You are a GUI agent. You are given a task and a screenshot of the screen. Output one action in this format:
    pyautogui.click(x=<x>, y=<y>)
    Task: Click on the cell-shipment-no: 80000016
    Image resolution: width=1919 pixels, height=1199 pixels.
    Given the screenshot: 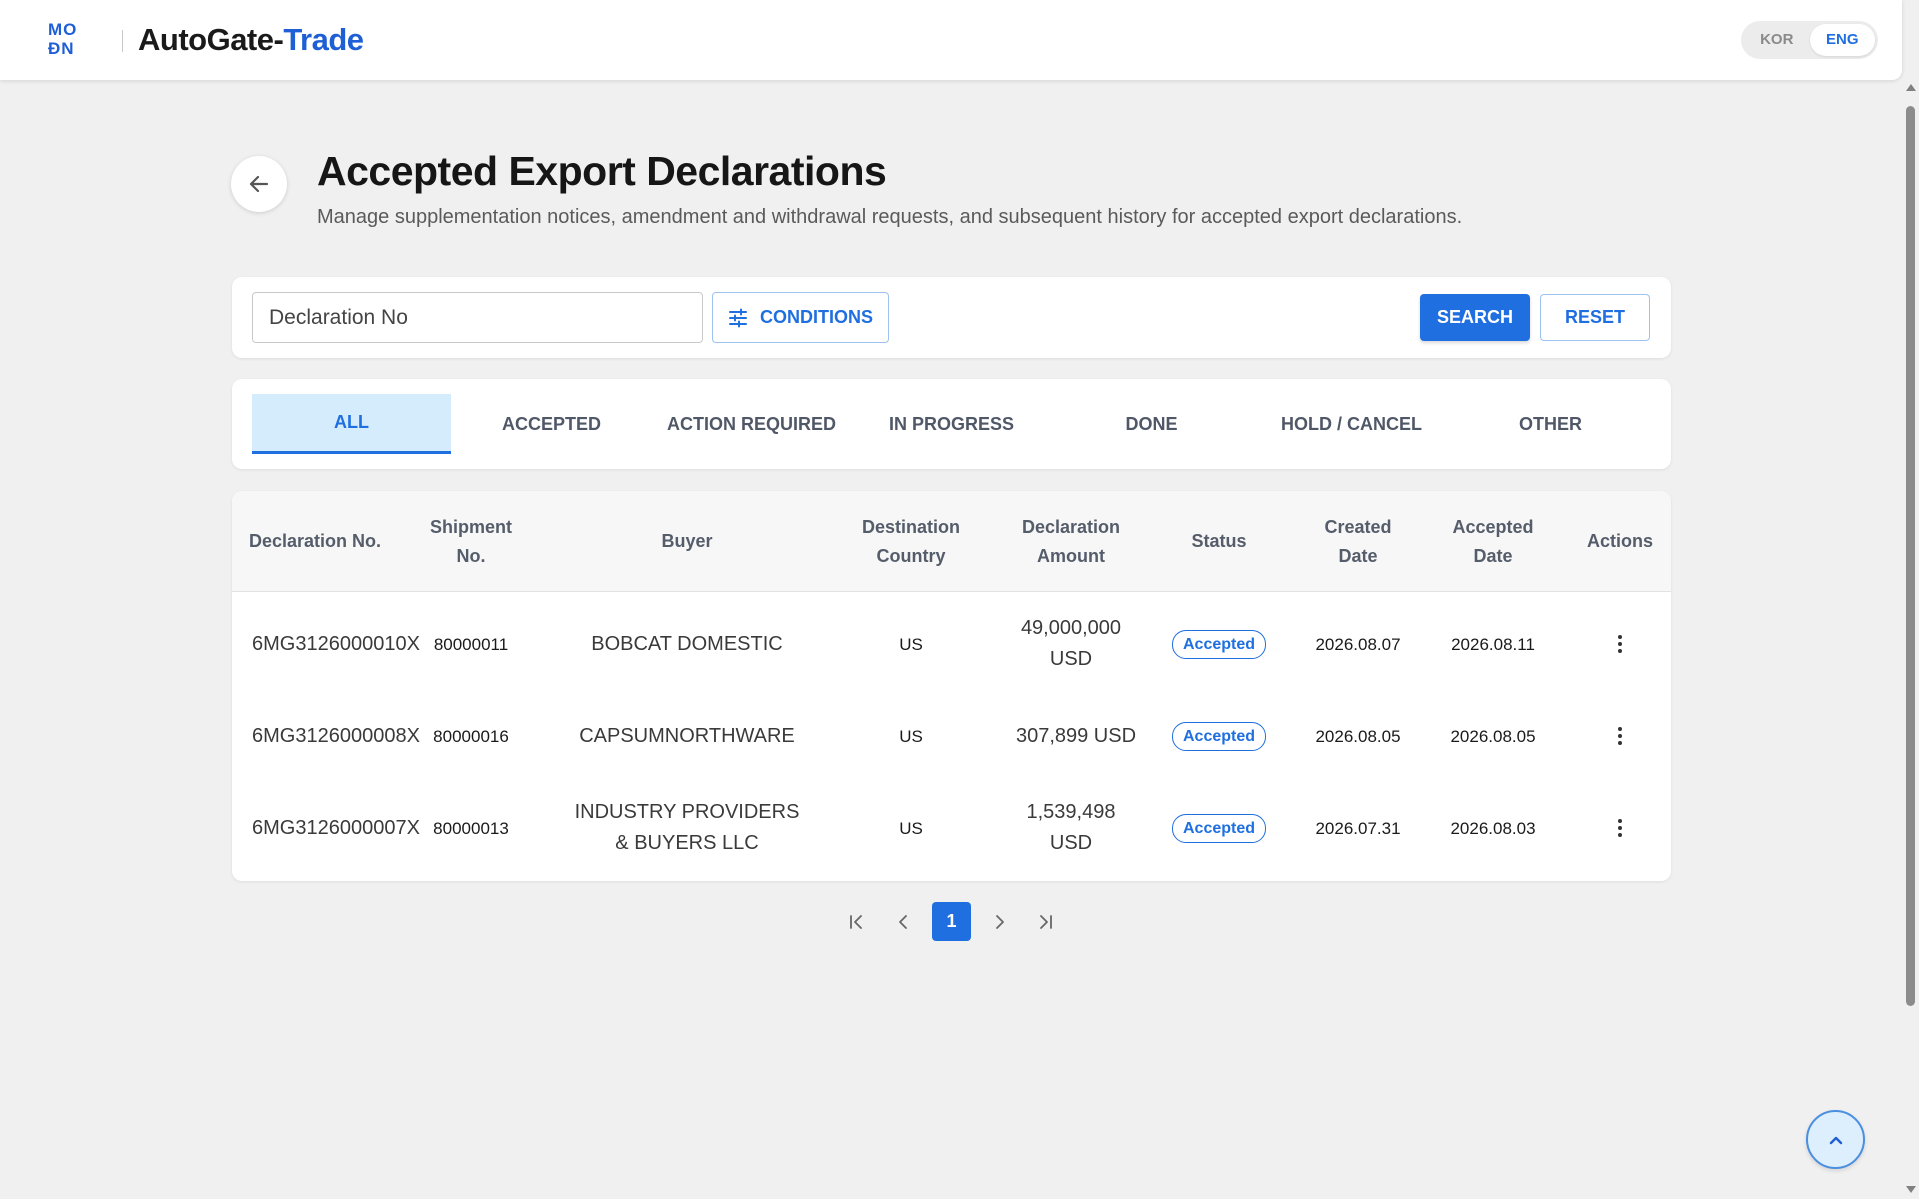 What is the action you would take?
    pyautogui.click(x=471, y=736)
    